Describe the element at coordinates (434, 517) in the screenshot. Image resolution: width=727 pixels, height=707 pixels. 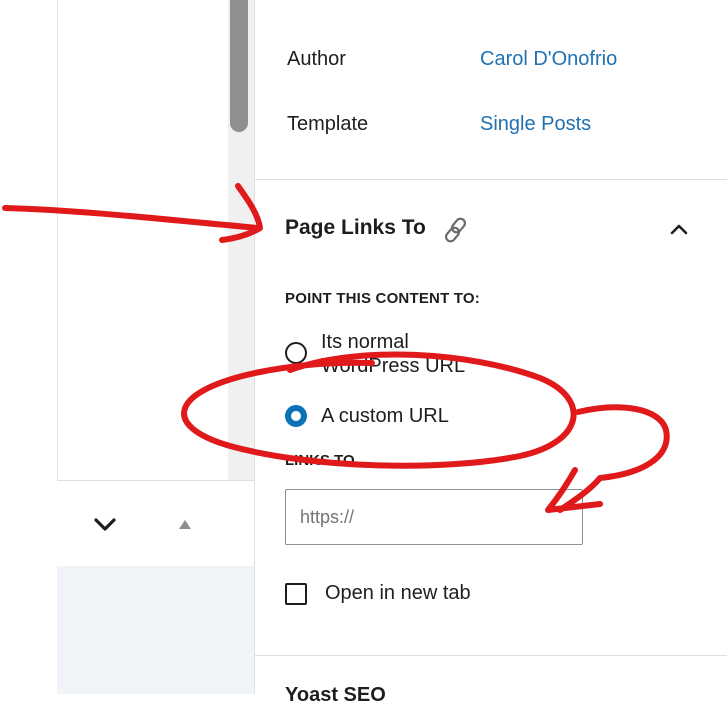
I see `custom-url-input` at that location.